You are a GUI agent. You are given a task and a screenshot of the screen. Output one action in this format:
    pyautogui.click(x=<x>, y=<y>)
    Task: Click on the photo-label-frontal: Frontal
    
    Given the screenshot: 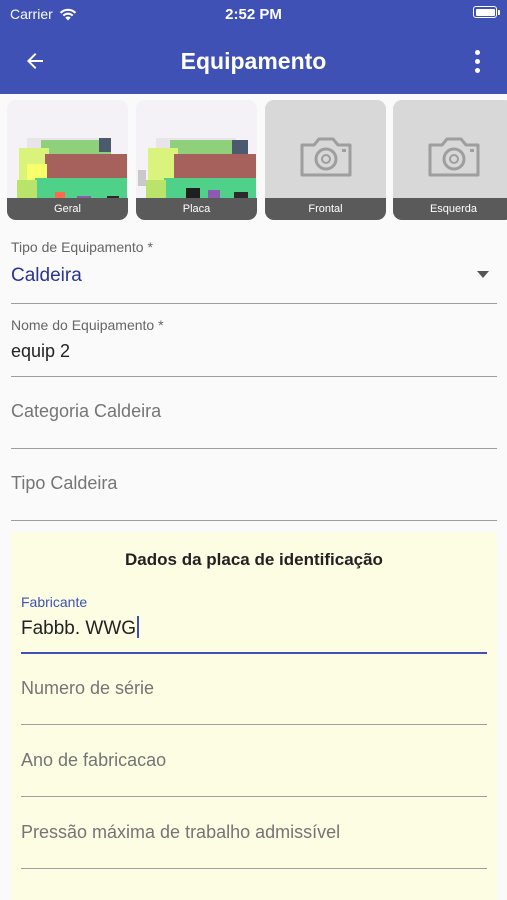 What is the action you would take?
    pyautogui.click(x=325, y=209)
    